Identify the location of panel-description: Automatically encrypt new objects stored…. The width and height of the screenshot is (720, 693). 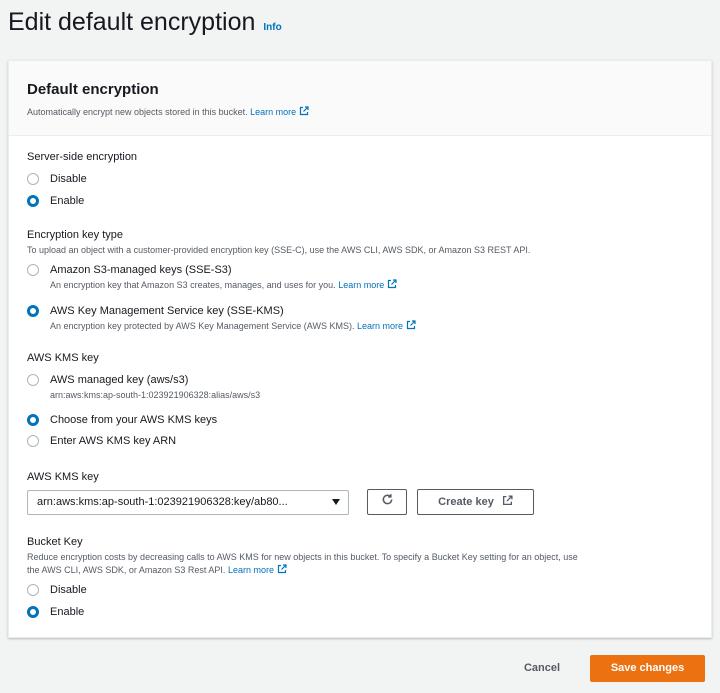
(369, 112).